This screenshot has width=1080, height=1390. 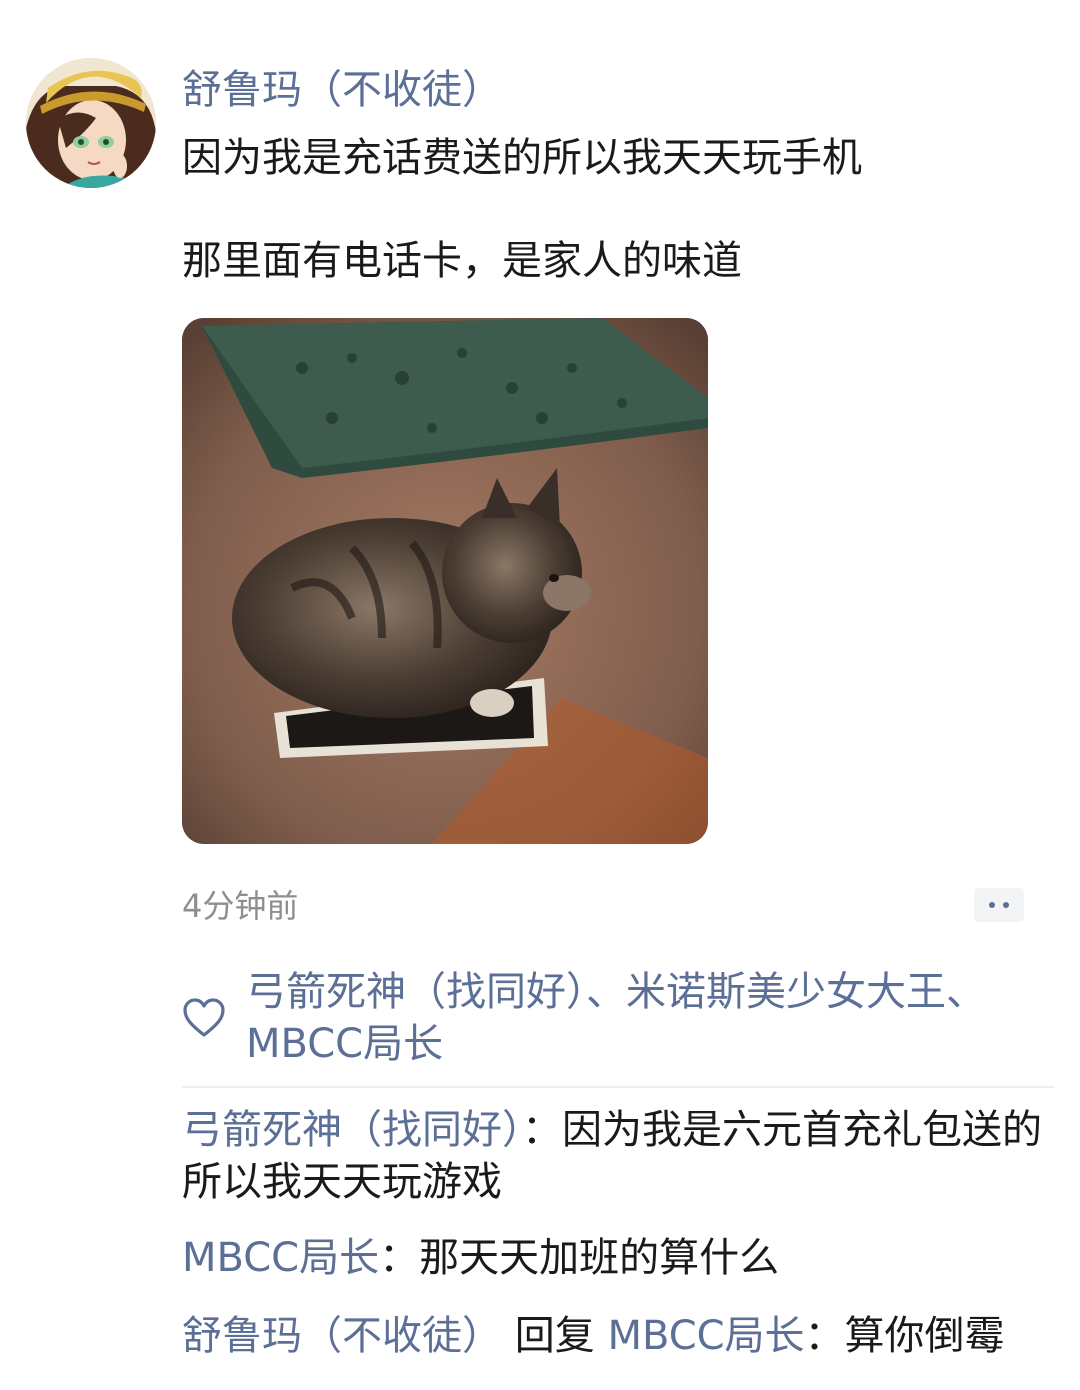 What do you see at coordinates (416, 992) in the screenshot?
I see `like-user: 弓箭死神（找同好）` at bounding box center [416, 992].